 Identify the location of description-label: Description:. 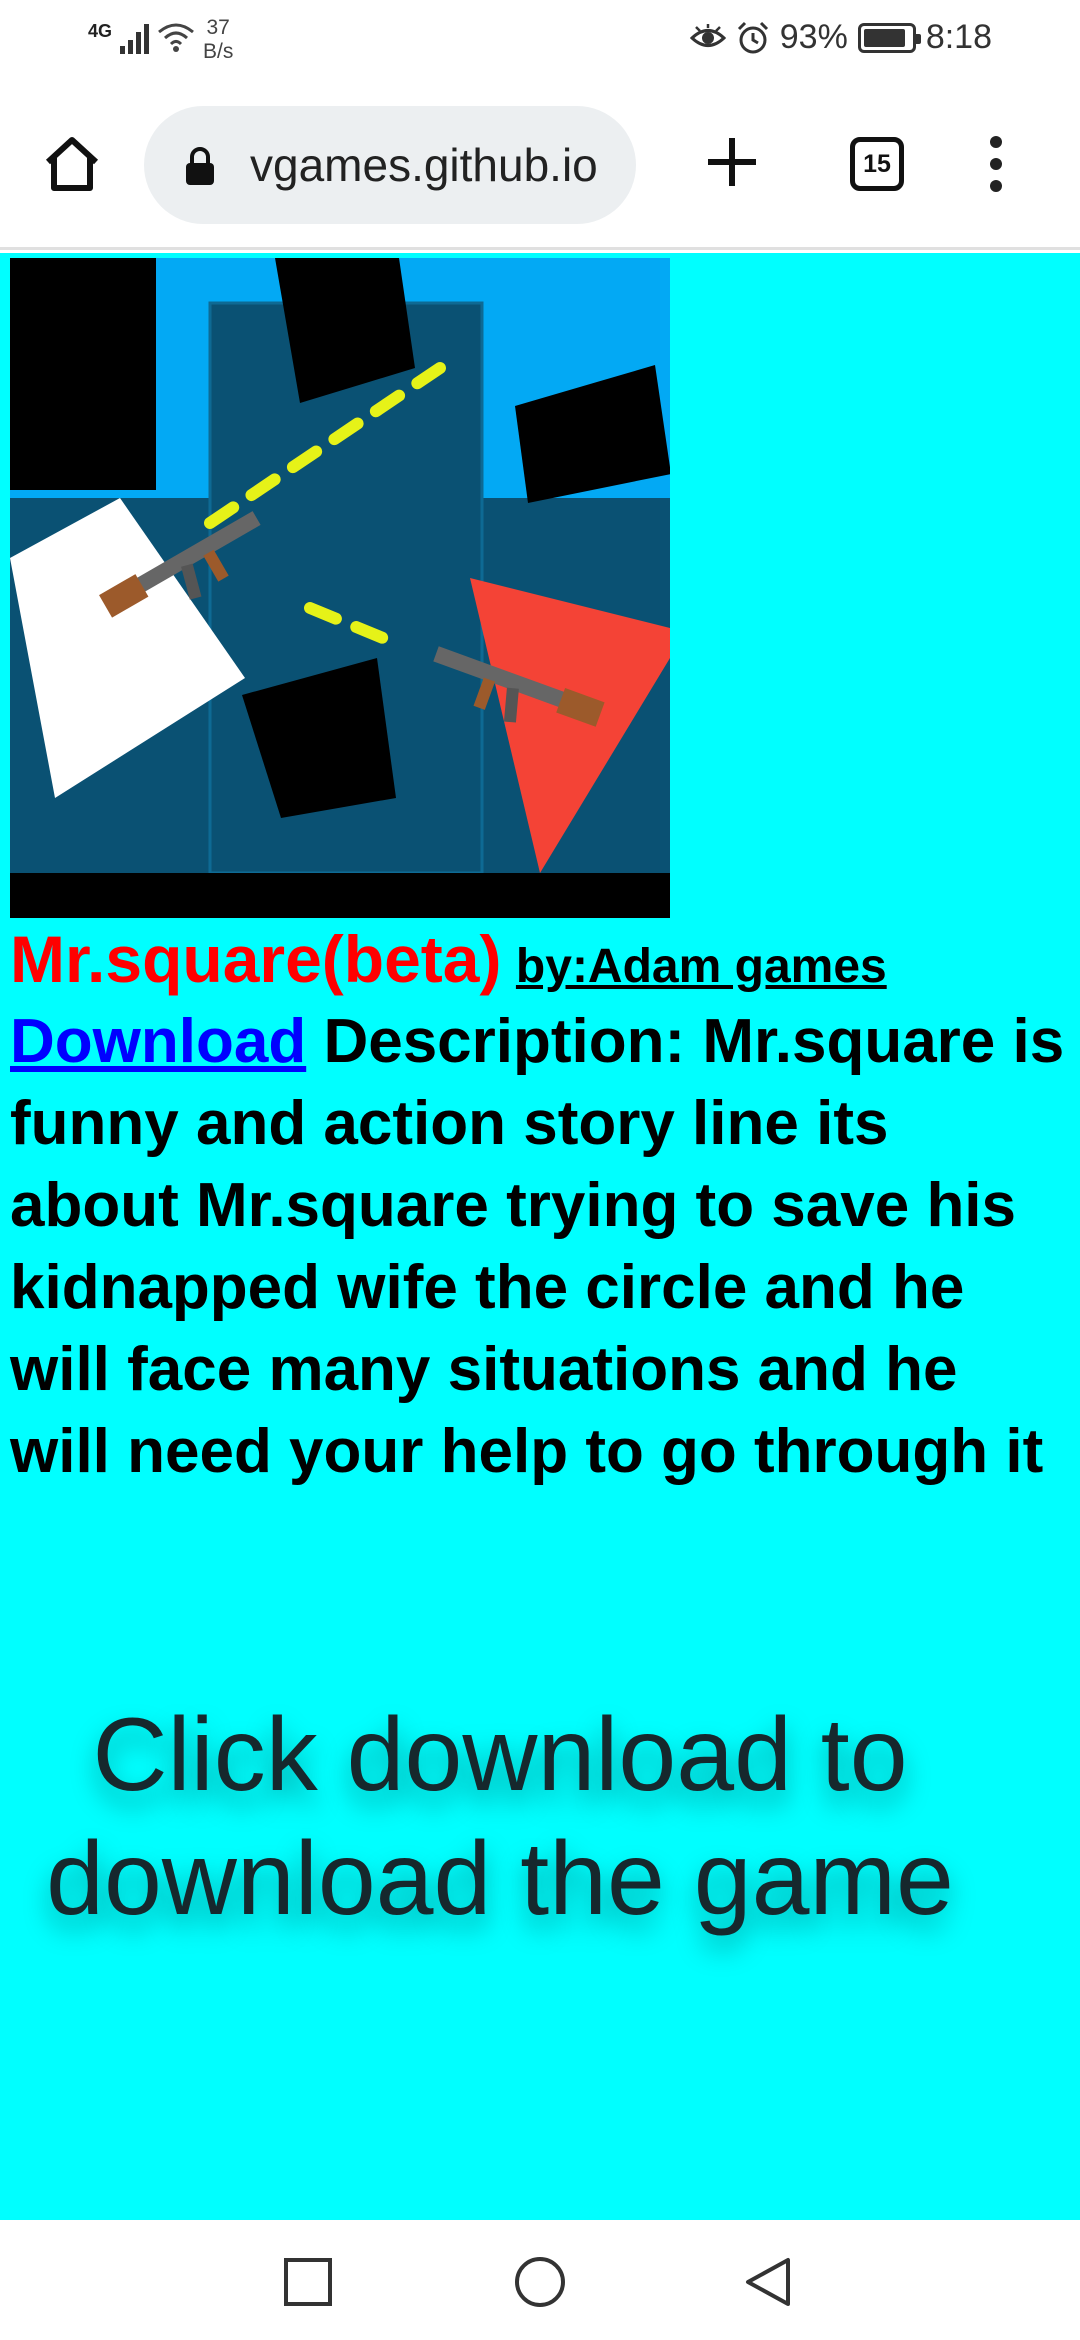
(504, 1041).